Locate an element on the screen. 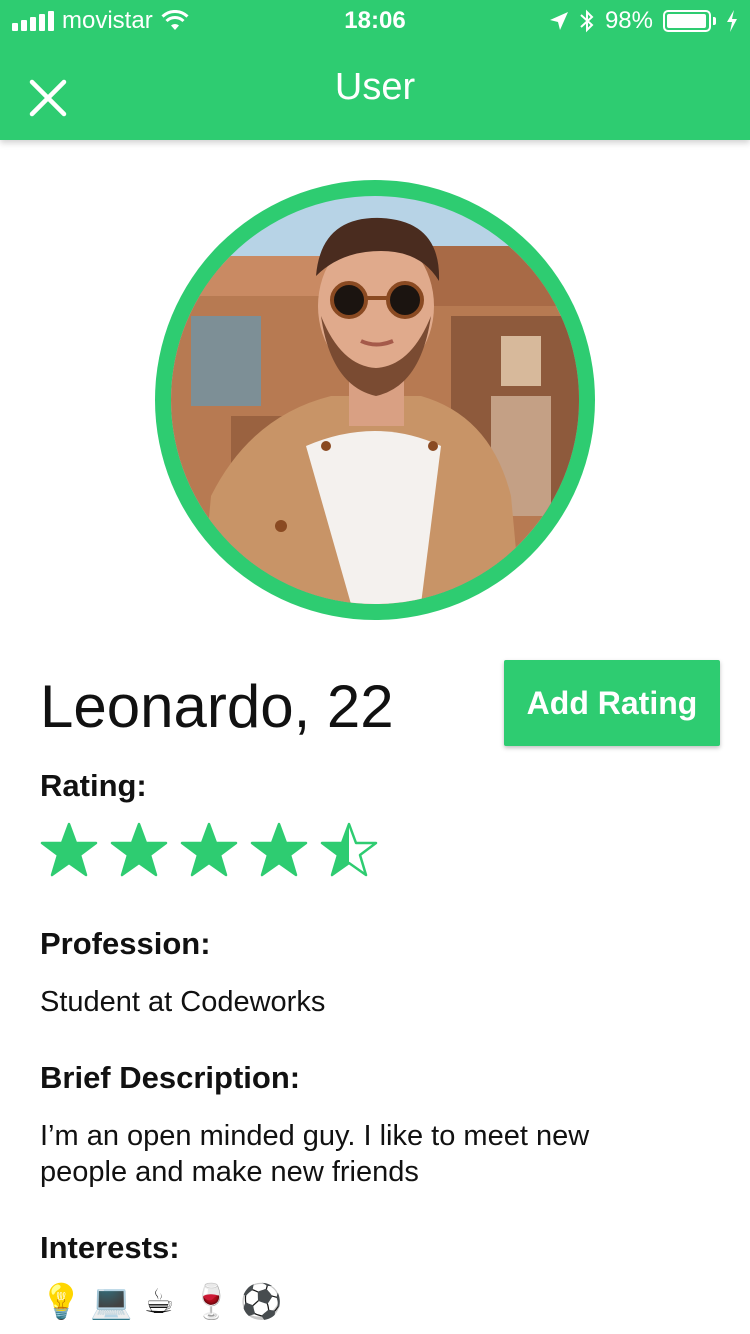 The height and width of the screenshot is (1334, 750). add-rating-button: Add Rating is located at coordinates (612, 703).